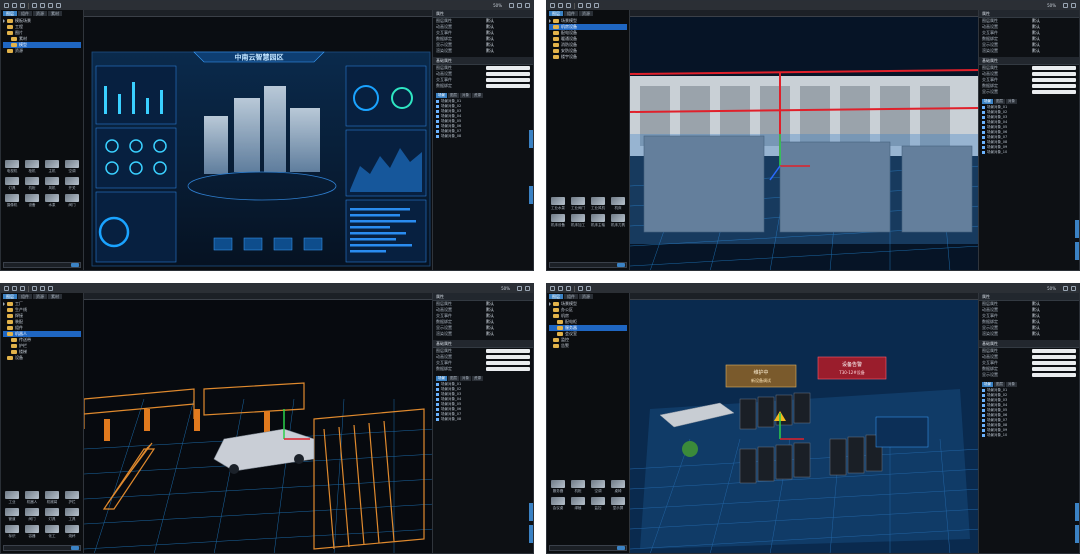 The image size is (1080, 554). Describe the element at coordinates (558, 504) in the screenshot. I see `palette-item: 会议桌` at that location.